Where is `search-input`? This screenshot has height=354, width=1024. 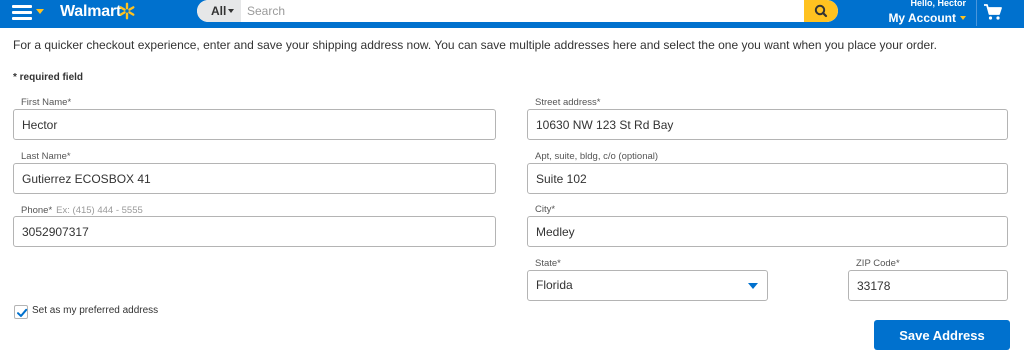
search-input is located at coordinates (517, 11).